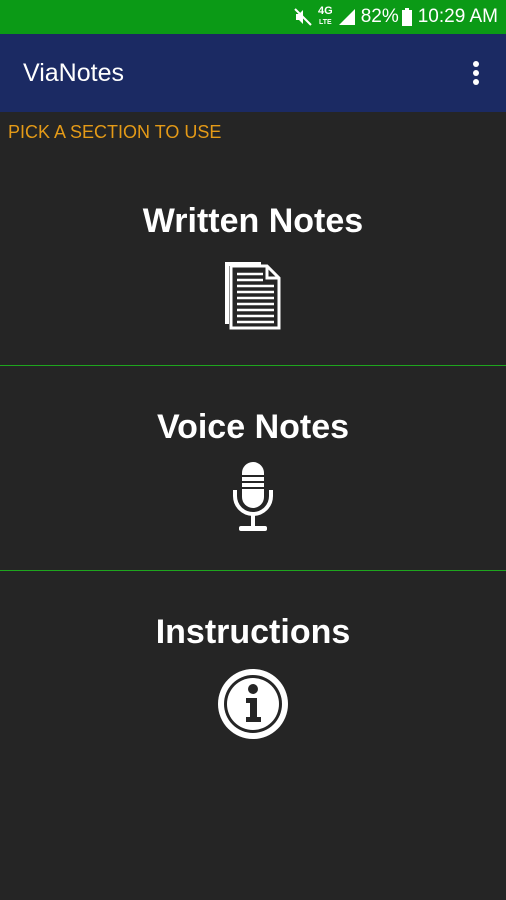  Describe the element at coordinates (253, 498) in the screenshot. I see `microphone-icon` at that location.